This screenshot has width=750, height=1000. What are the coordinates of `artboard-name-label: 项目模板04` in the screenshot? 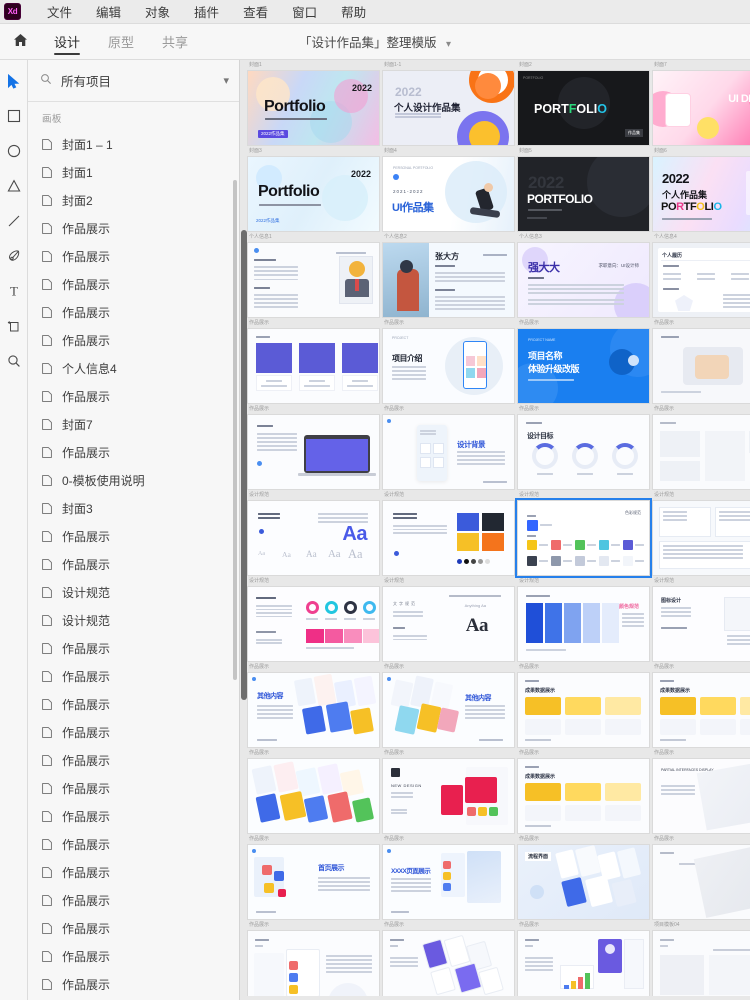 It's located at (701, 925).